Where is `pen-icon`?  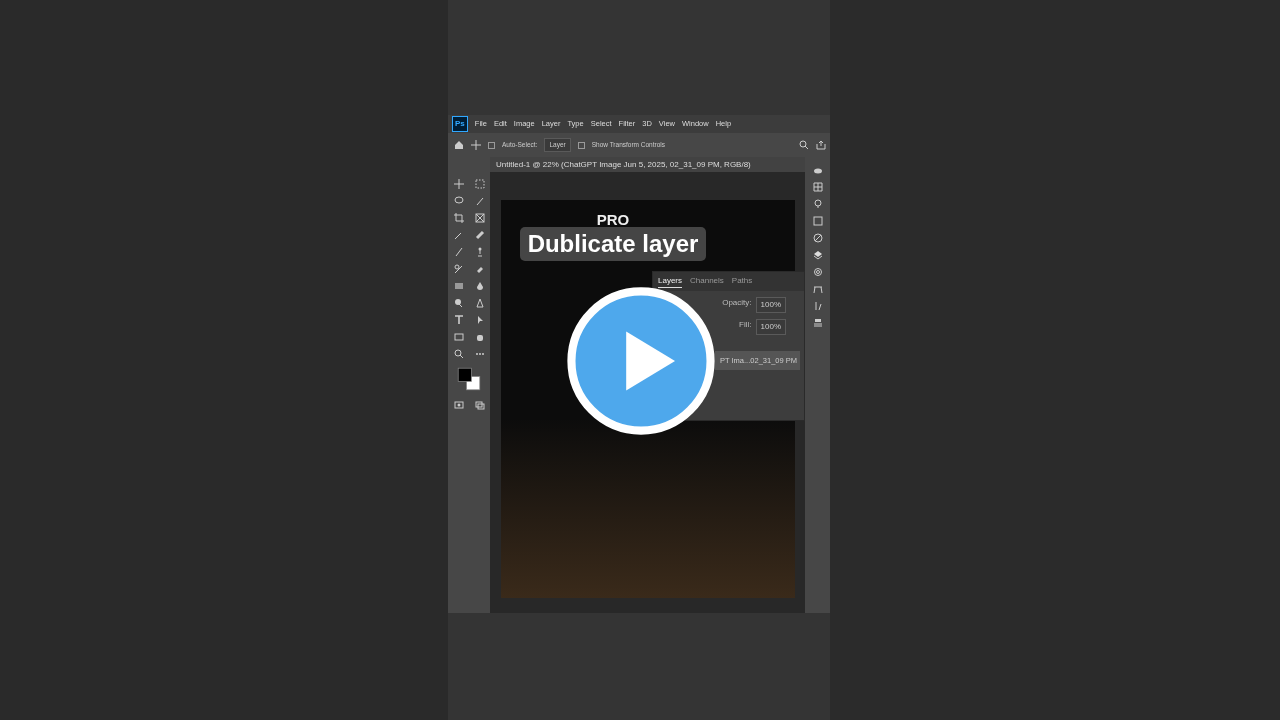 pen-icon is located at coordinates (479, 302).